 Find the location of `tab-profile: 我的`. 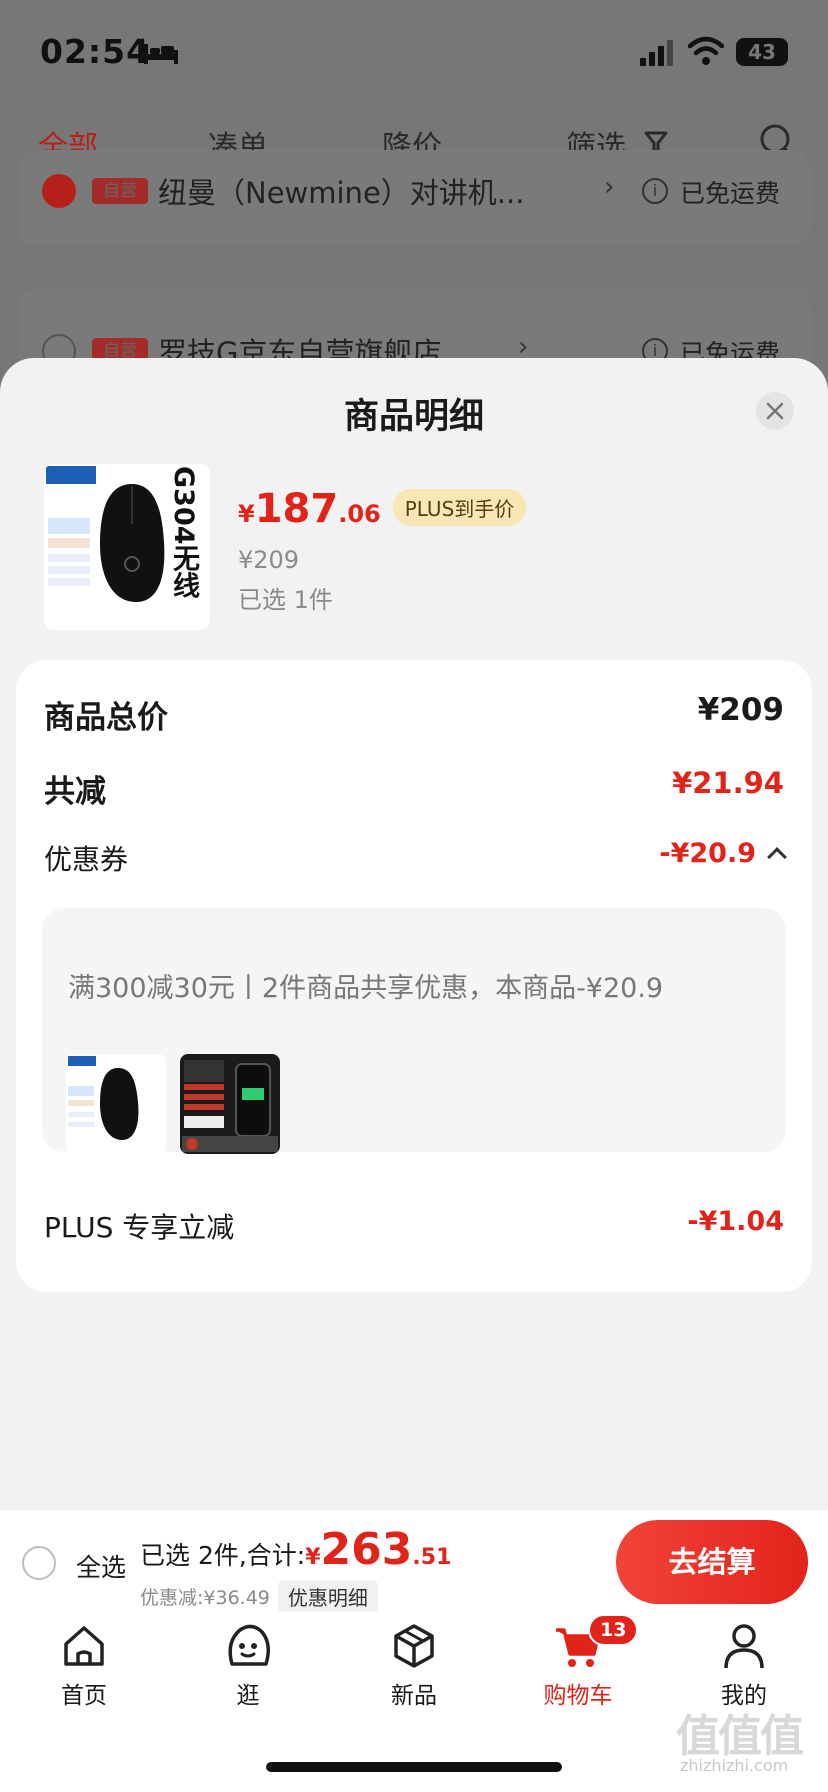

tab-profile: 我的 is located at coordinates (744, 1665).